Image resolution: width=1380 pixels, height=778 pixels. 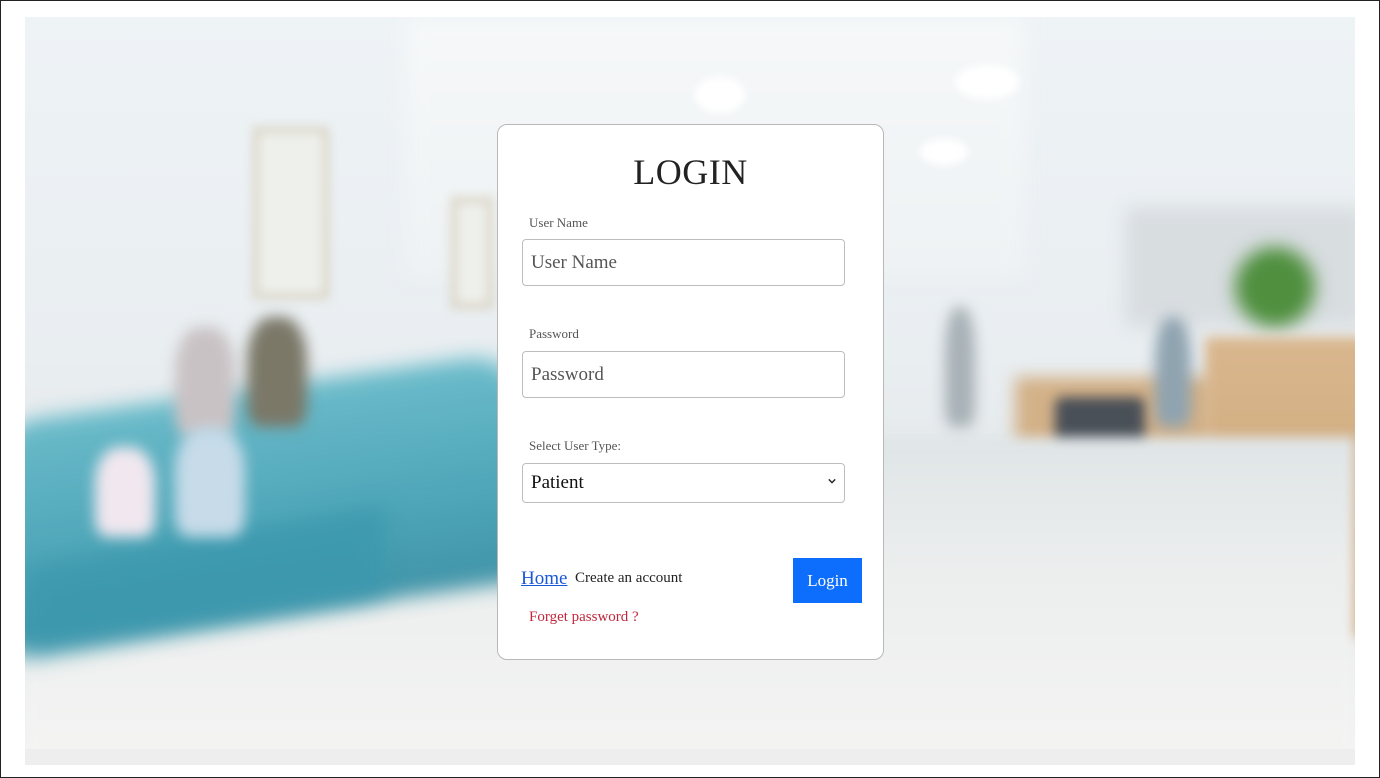 What do you see at coordinates (683, 374) in the screenshot?
I see `password-input` at bounding box center [683, 374].